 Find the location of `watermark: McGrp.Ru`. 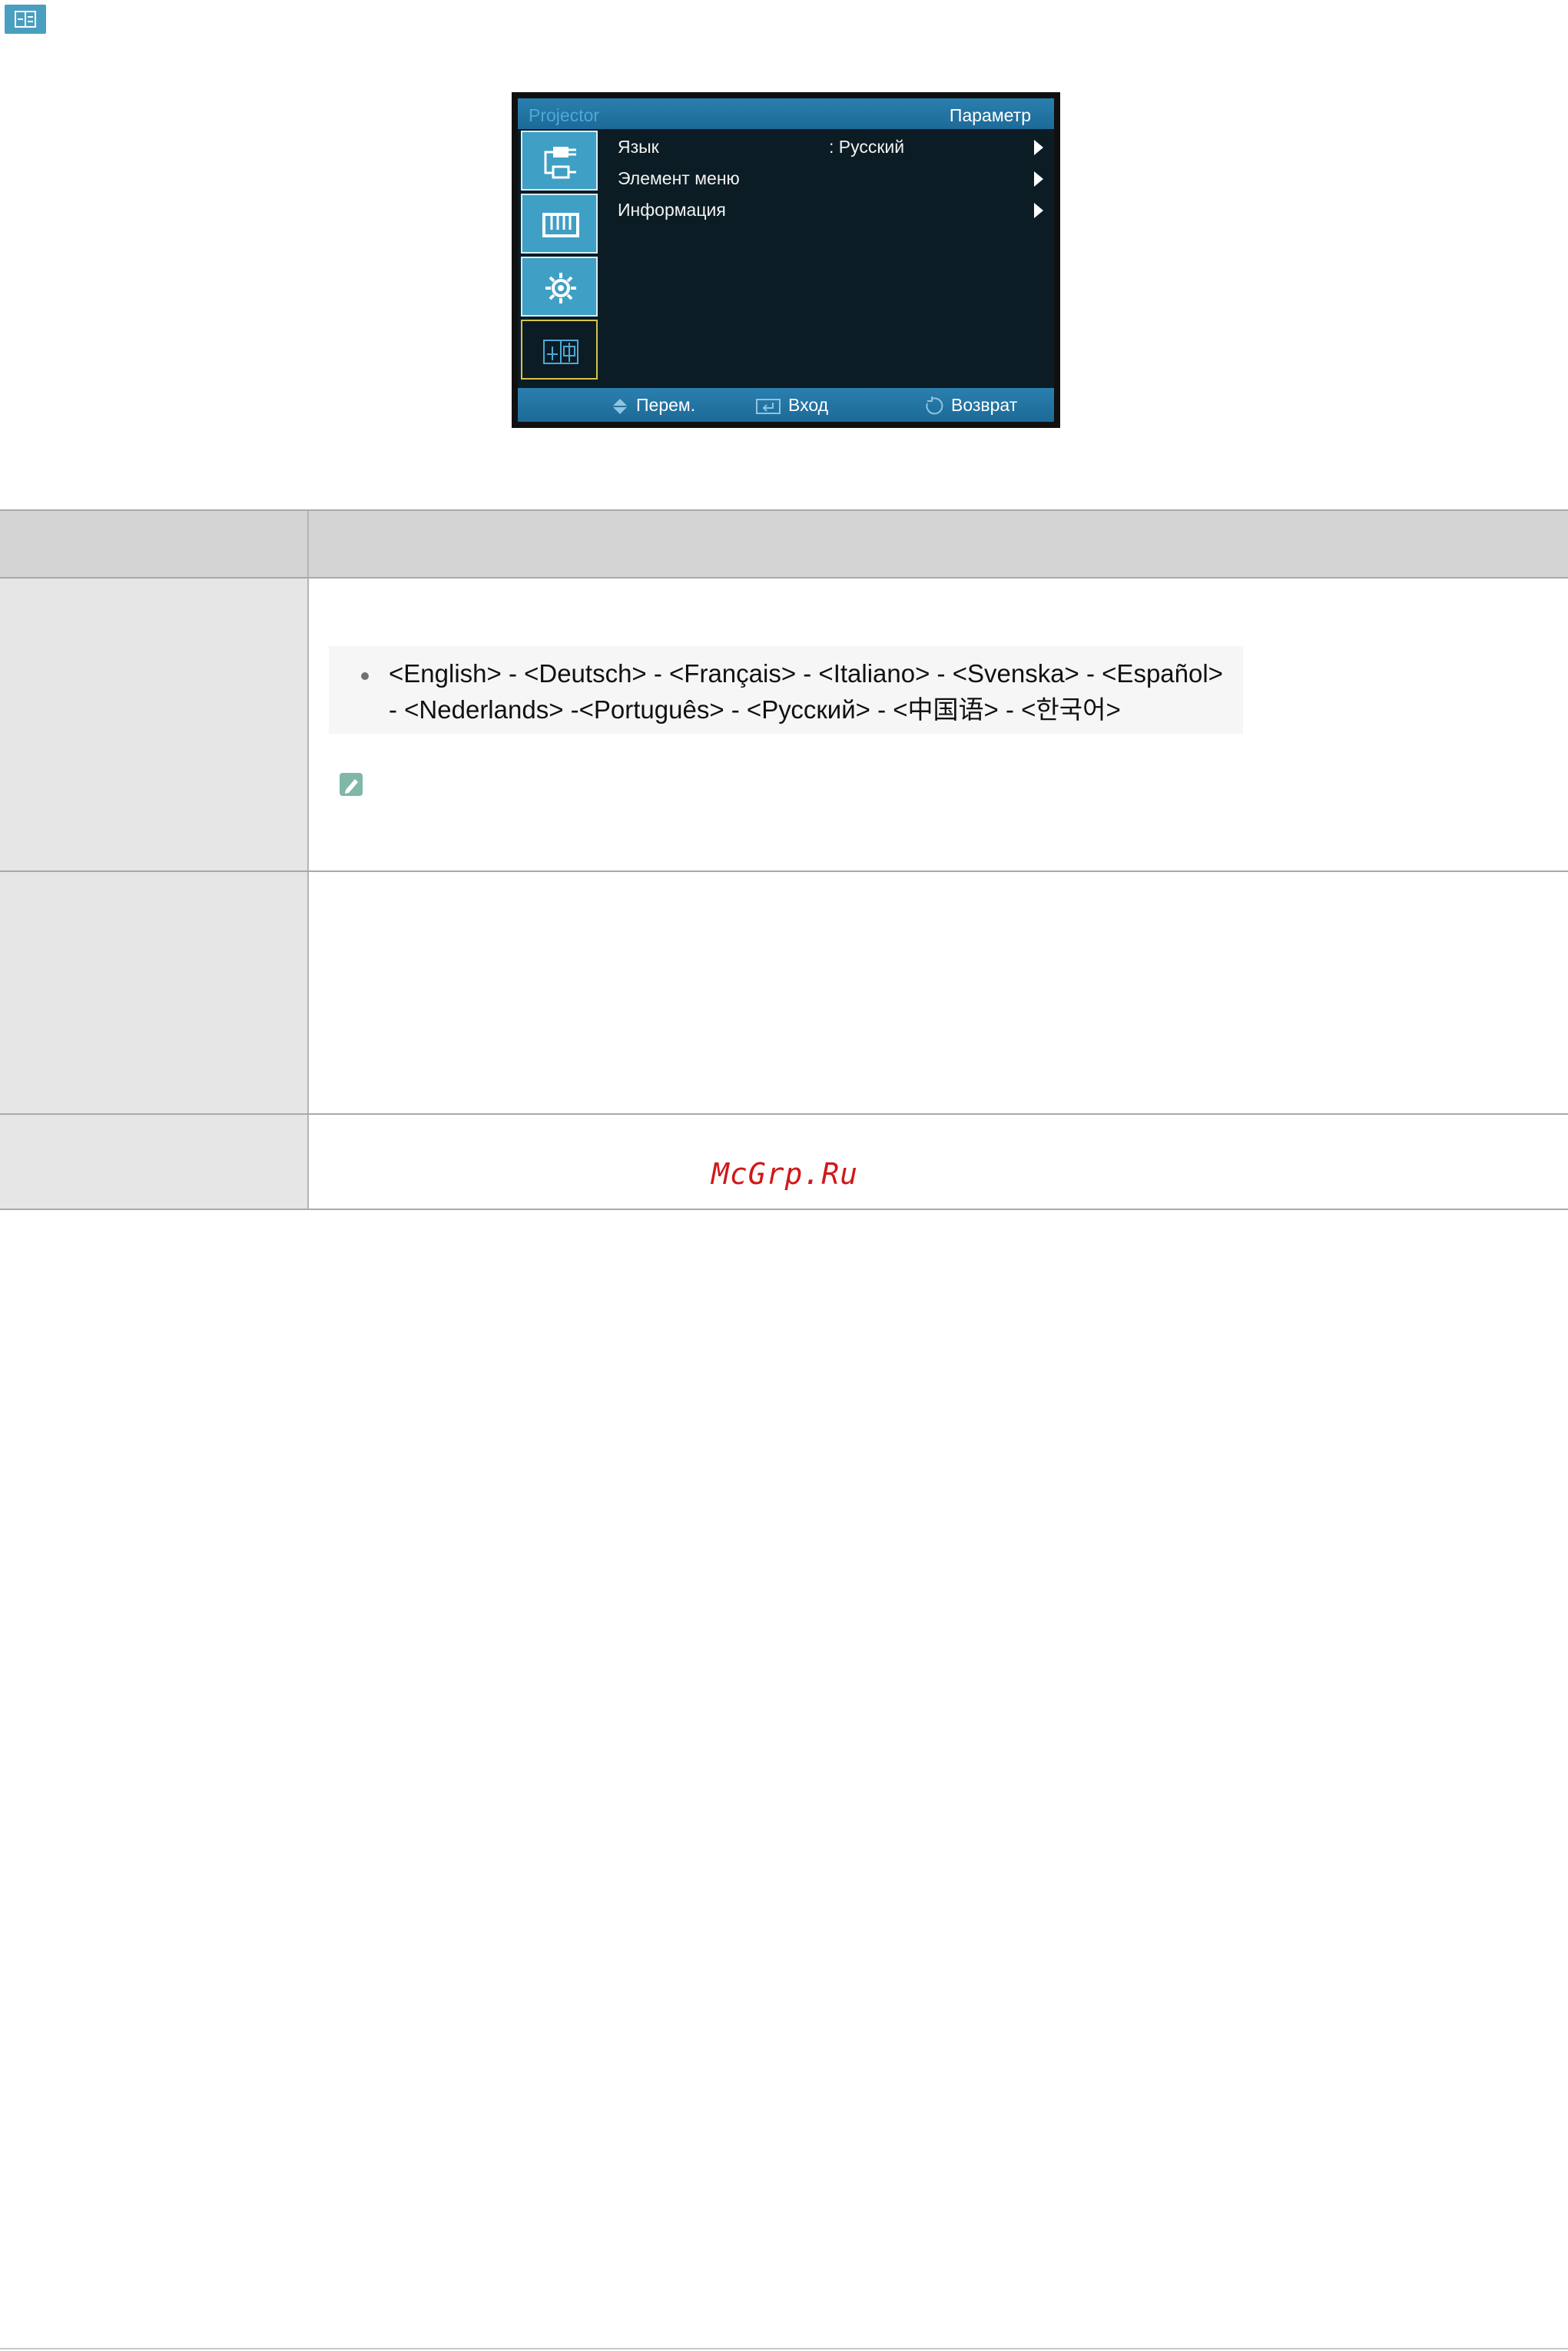

watermark: McGrp.Ru is located at coordinates (785, 1174).